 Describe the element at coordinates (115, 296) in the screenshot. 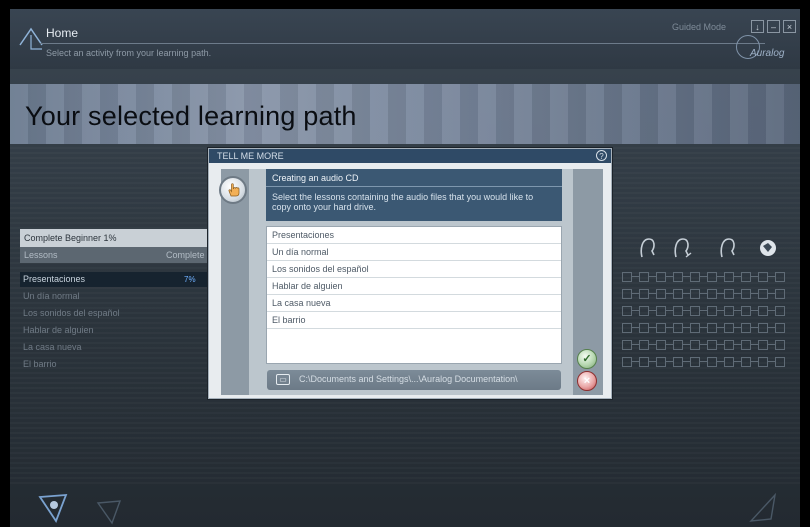

I see `lesson-item: Un día normal` at that location.